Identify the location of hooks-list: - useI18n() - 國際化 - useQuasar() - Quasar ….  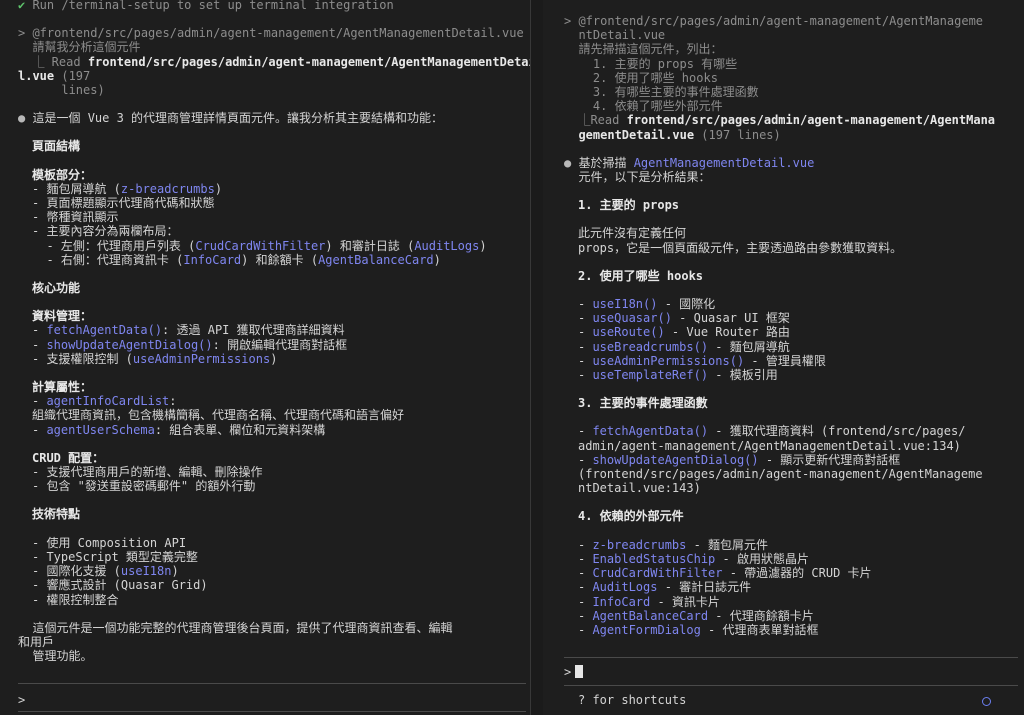
(798, 339).